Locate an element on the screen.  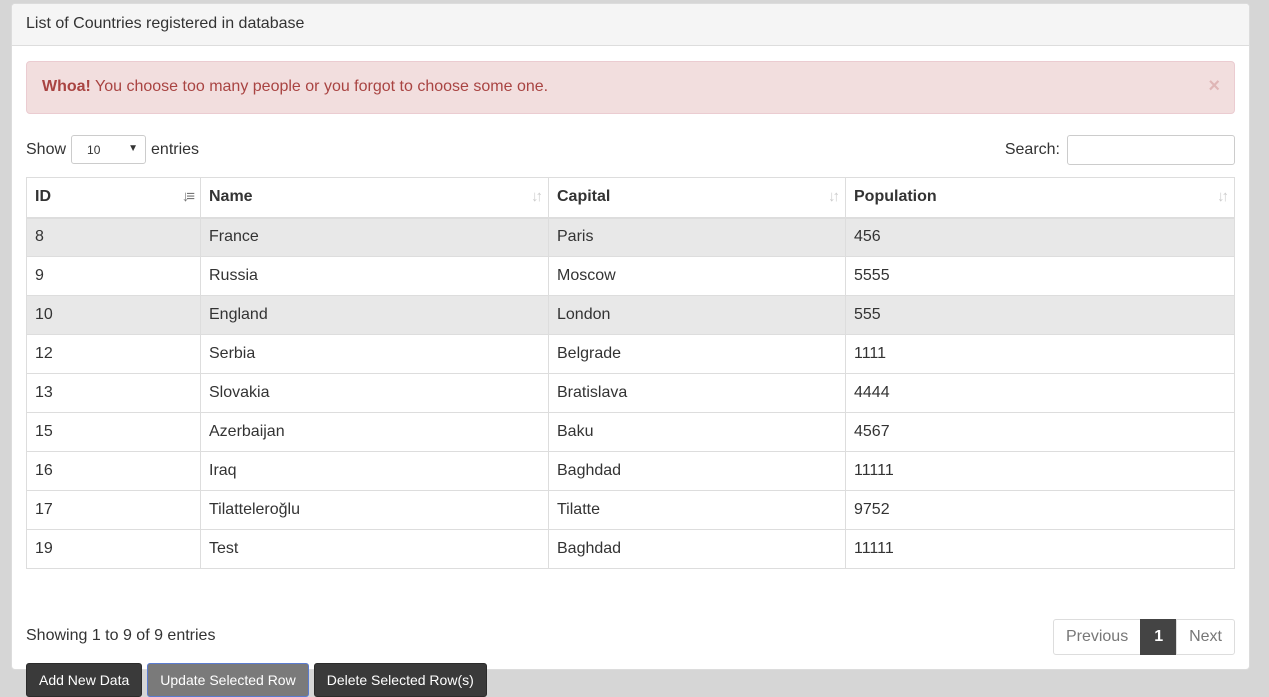
cell-name: Serbia is located at coordinates (374, 354).